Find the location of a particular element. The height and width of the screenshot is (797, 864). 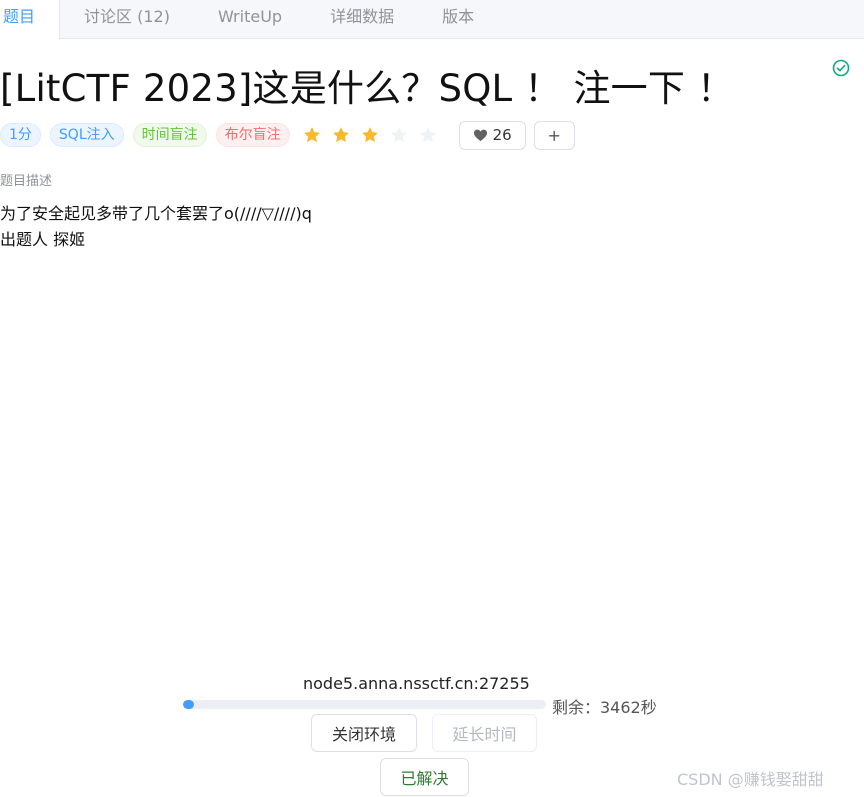

watermark: CSDN @赚钱娶甜甜 is located at coordinates (750, 779).